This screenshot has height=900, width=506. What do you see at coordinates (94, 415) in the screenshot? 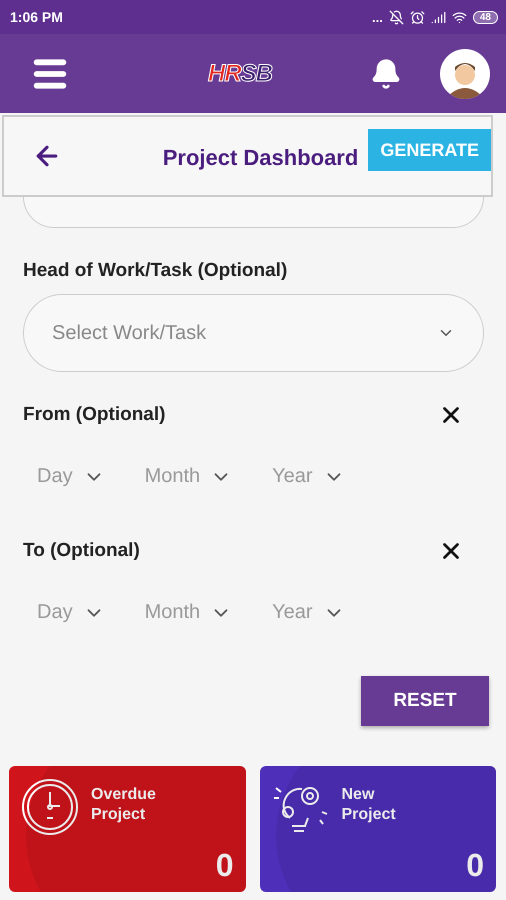
I see `field-label: From (Optional)` at bounding box center [94, 415].